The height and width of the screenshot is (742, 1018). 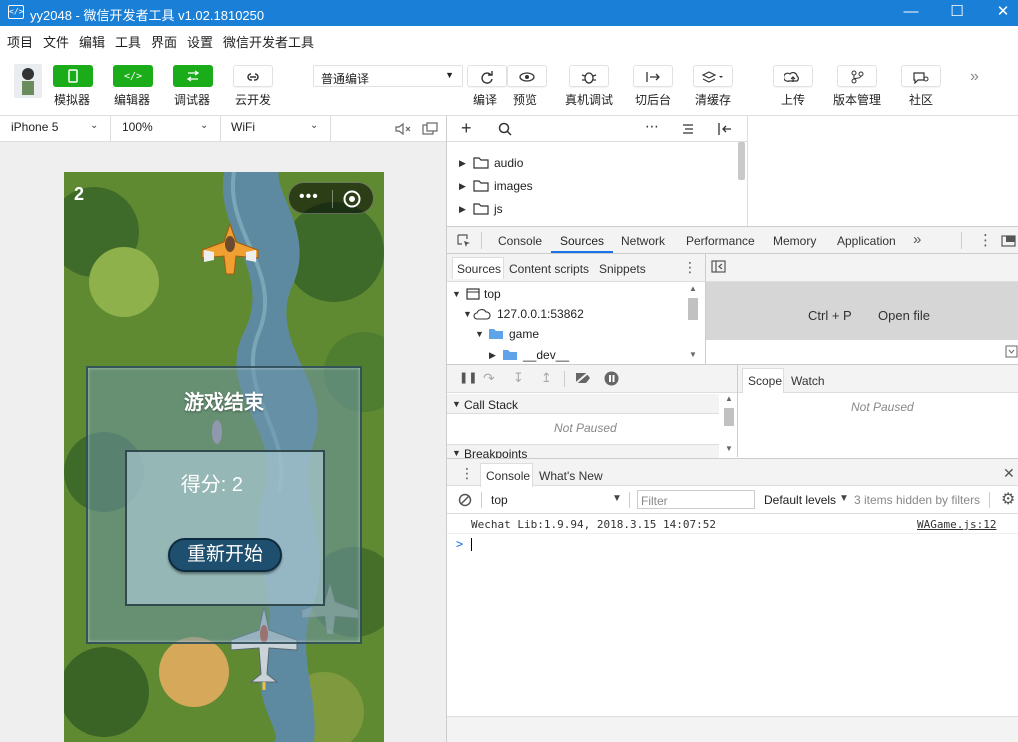 I want to click on tab-watch: Watch, so click(x=808, y=381).